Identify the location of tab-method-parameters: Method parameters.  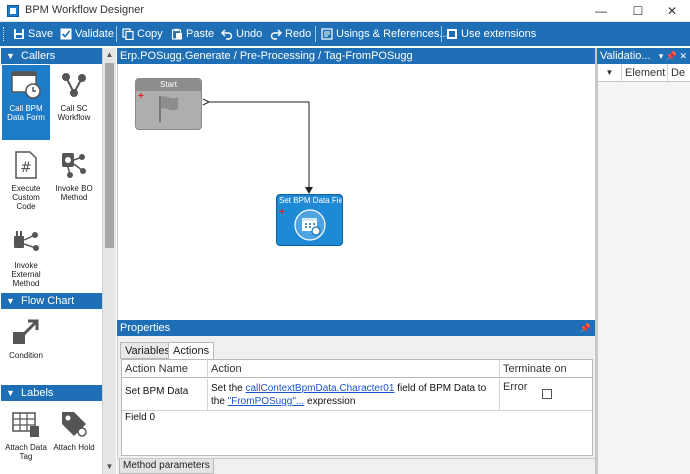
(166, 466).